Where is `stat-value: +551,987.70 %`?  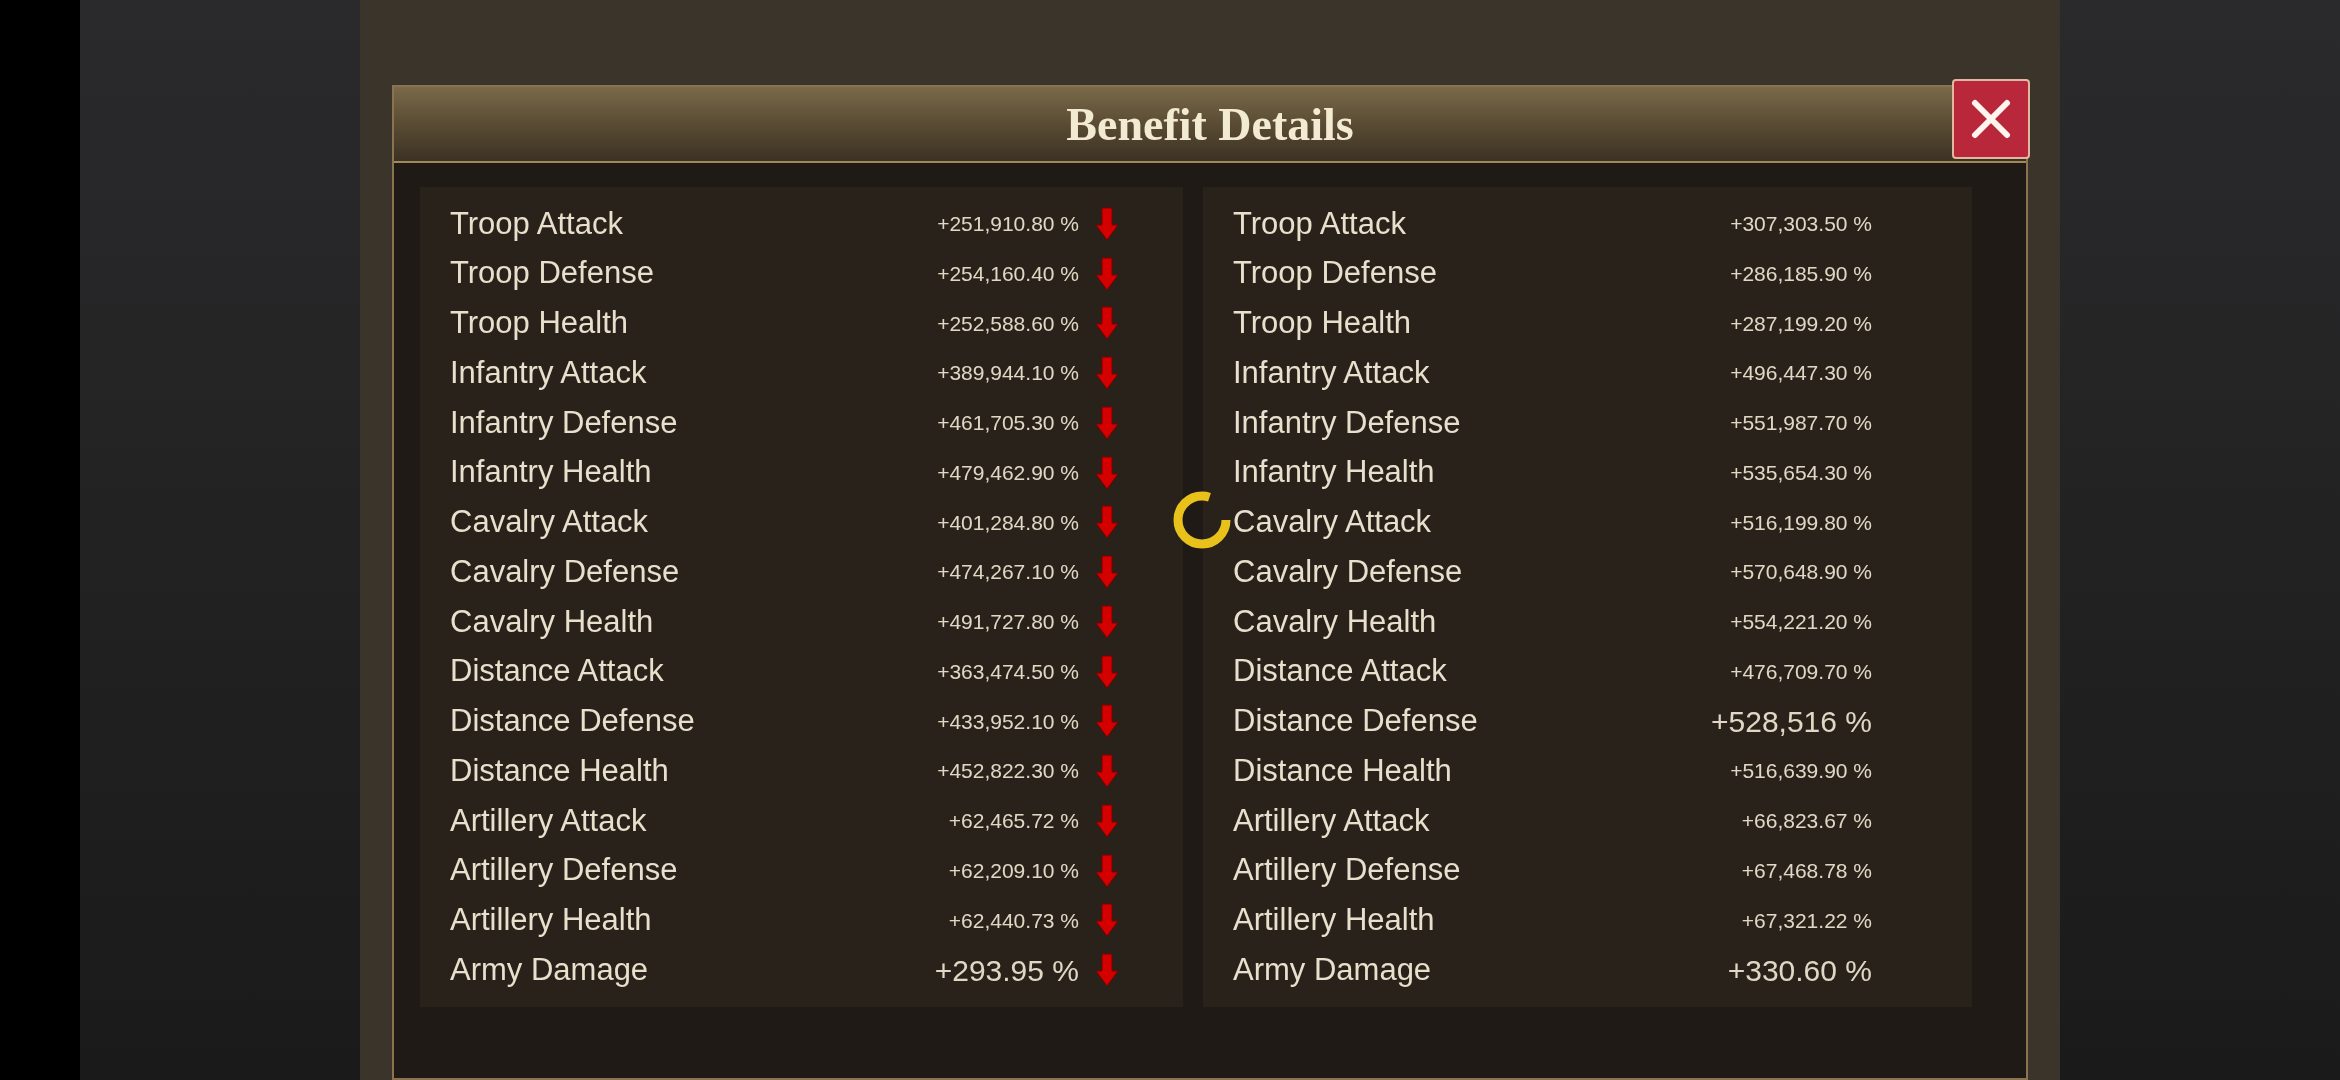 stat-value: +551,987.70 % is located at coordinates (1801, 423).